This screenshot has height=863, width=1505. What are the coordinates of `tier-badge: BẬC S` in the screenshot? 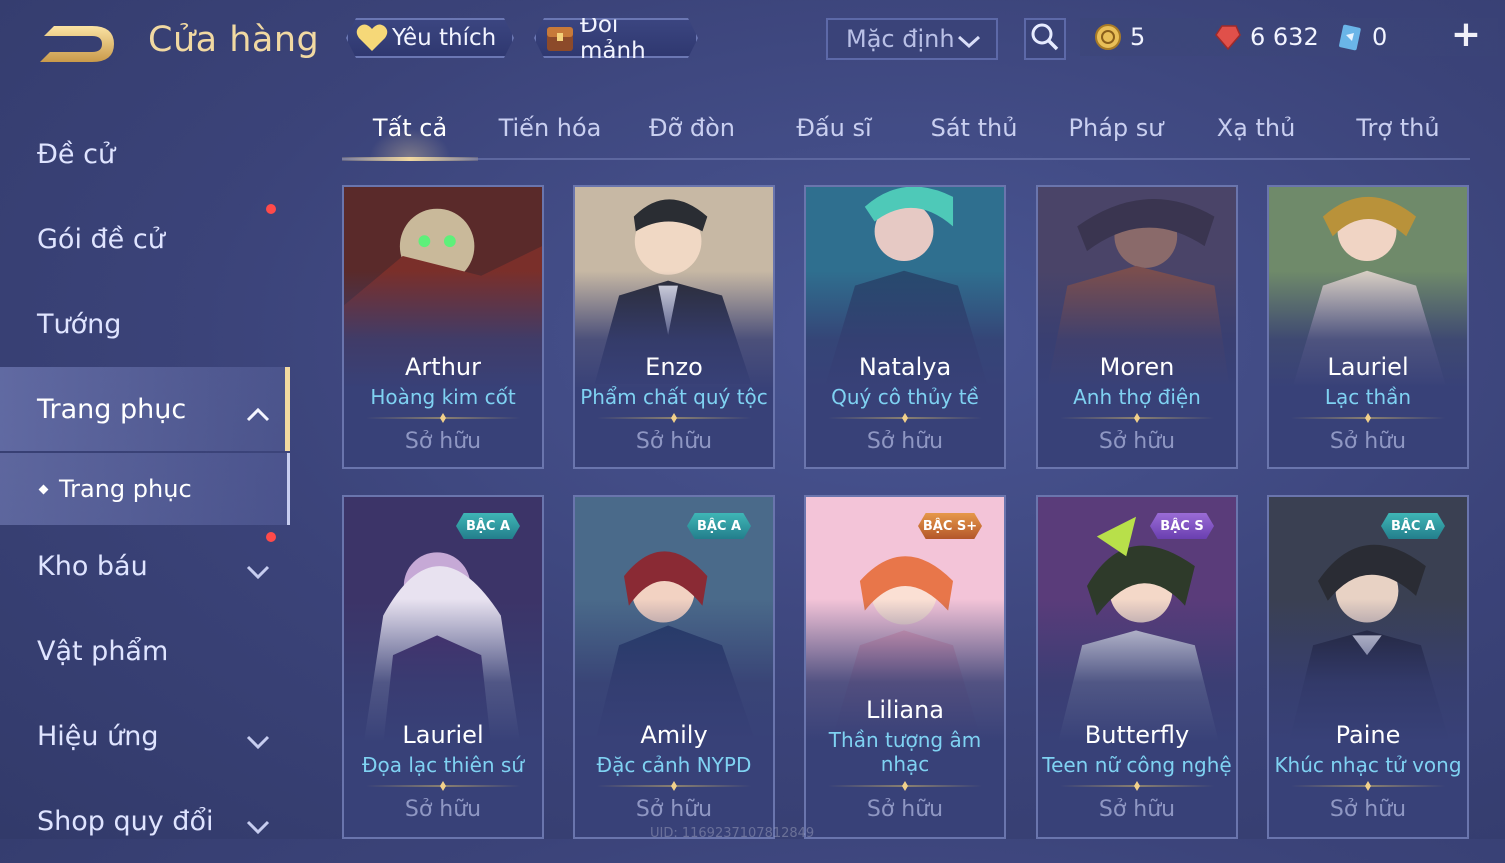 It's located at (1182, 526).